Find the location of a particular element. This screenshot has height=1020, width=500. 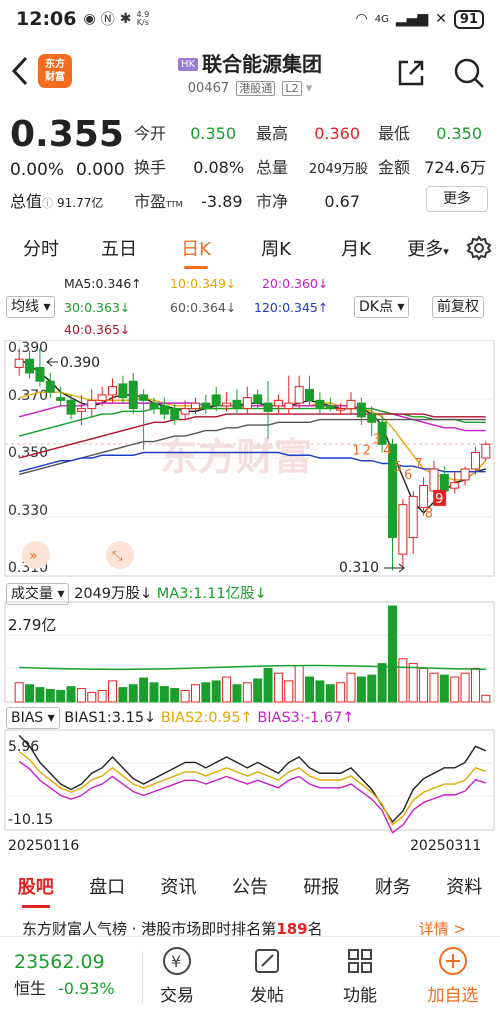

min-price-marker: 0.310 is located at coordinates (359, 568).